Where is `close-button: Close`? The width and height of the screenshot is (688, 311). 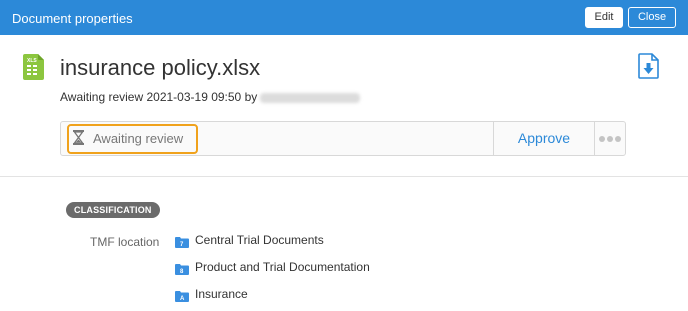 close-button: Close is located at coordinates (652, 17).